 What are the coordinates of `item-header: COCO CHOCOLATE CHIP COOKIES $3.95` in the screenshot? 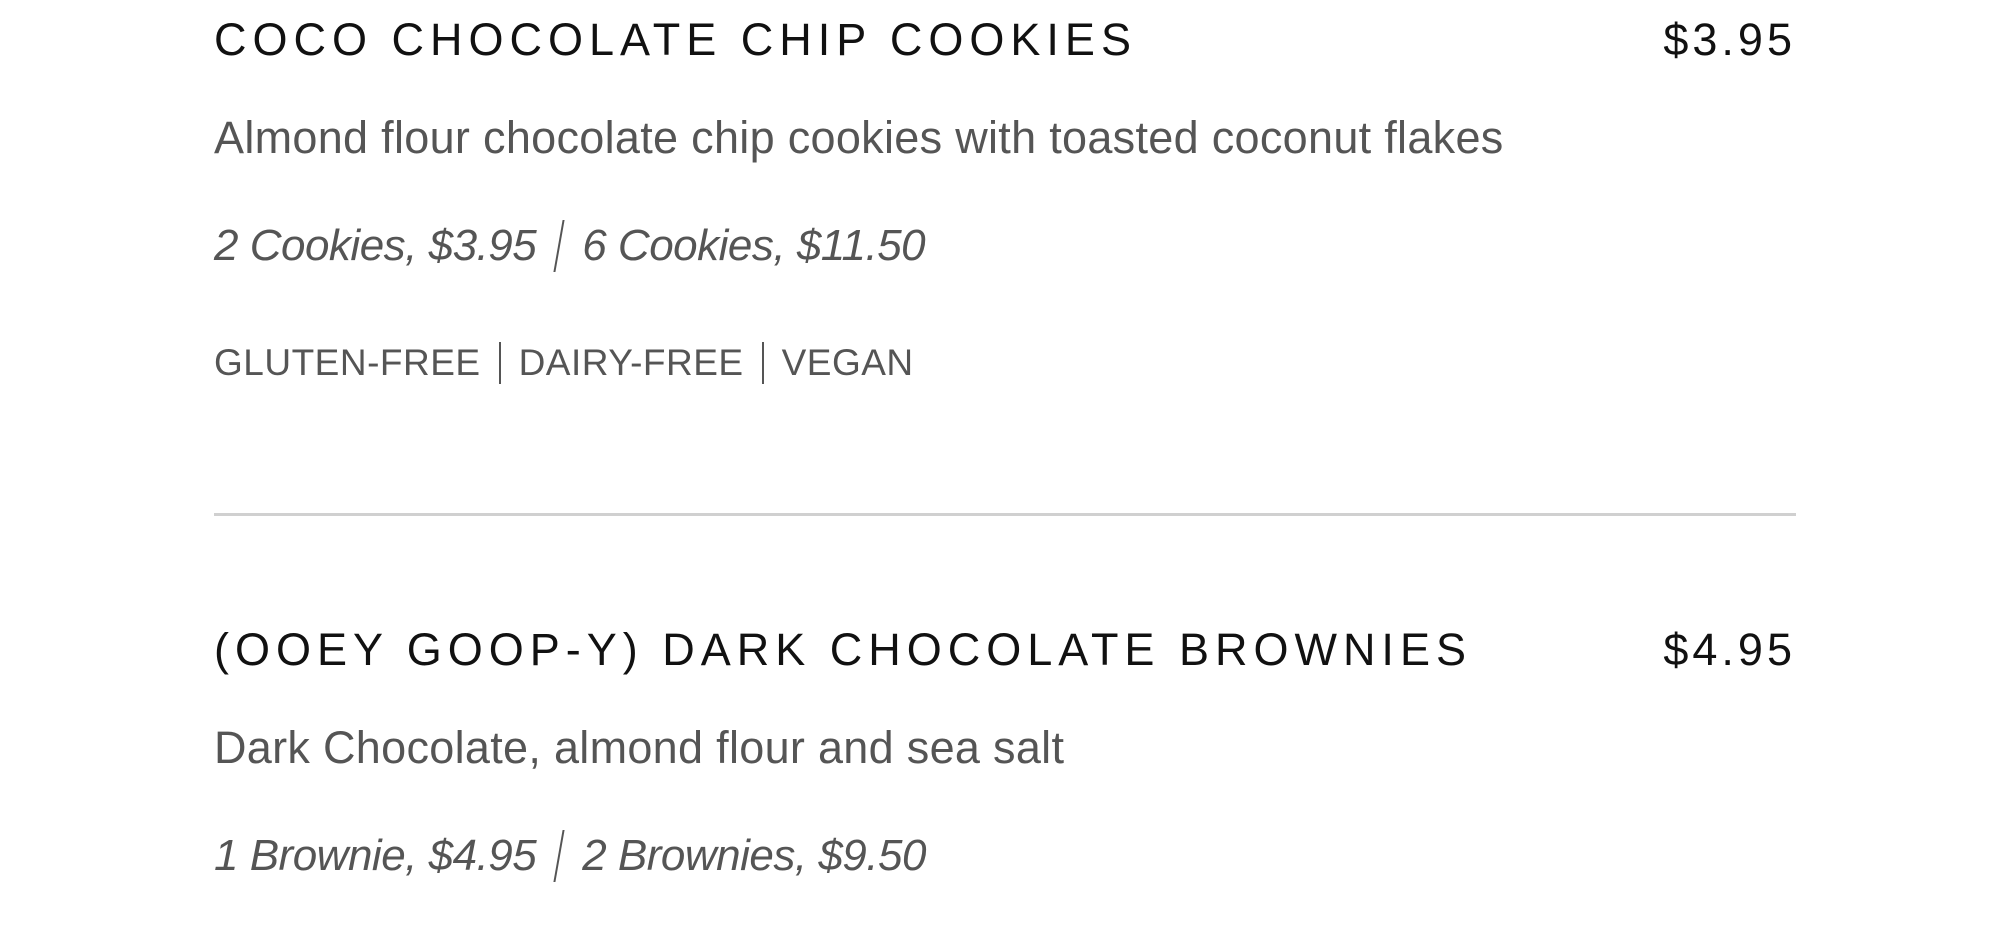 It's located at (1005, 40).